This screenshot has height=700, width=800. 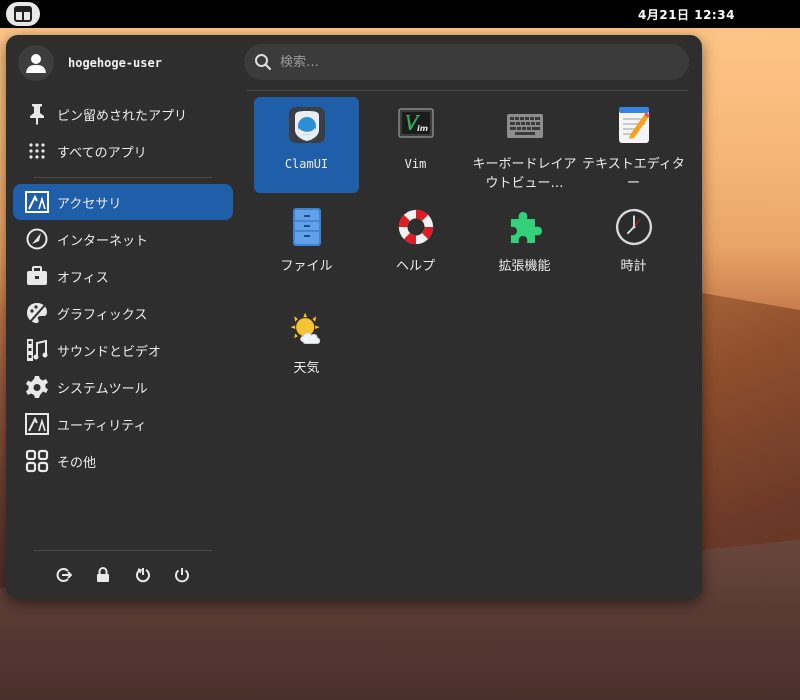 I want to click on sidebar-item-label: アクセサリ, so click(x=89, y=204).